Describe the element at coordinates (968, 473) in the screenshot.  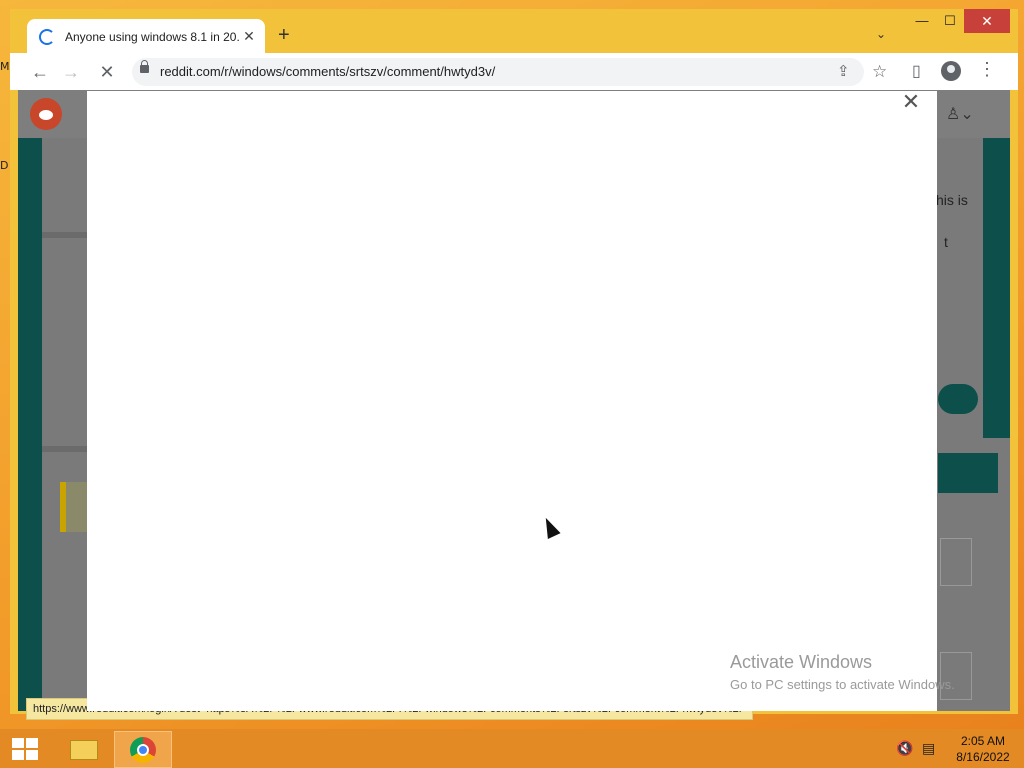
I see `sidebar-header` at that location.